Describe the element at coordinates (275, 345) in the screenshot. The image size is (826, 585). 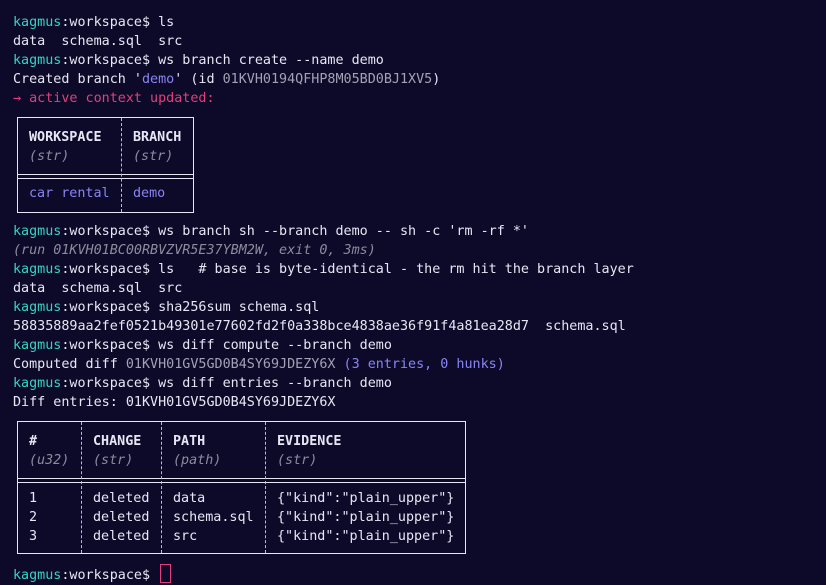
I see `command-text: ws diff compute --branch demo` at that location.